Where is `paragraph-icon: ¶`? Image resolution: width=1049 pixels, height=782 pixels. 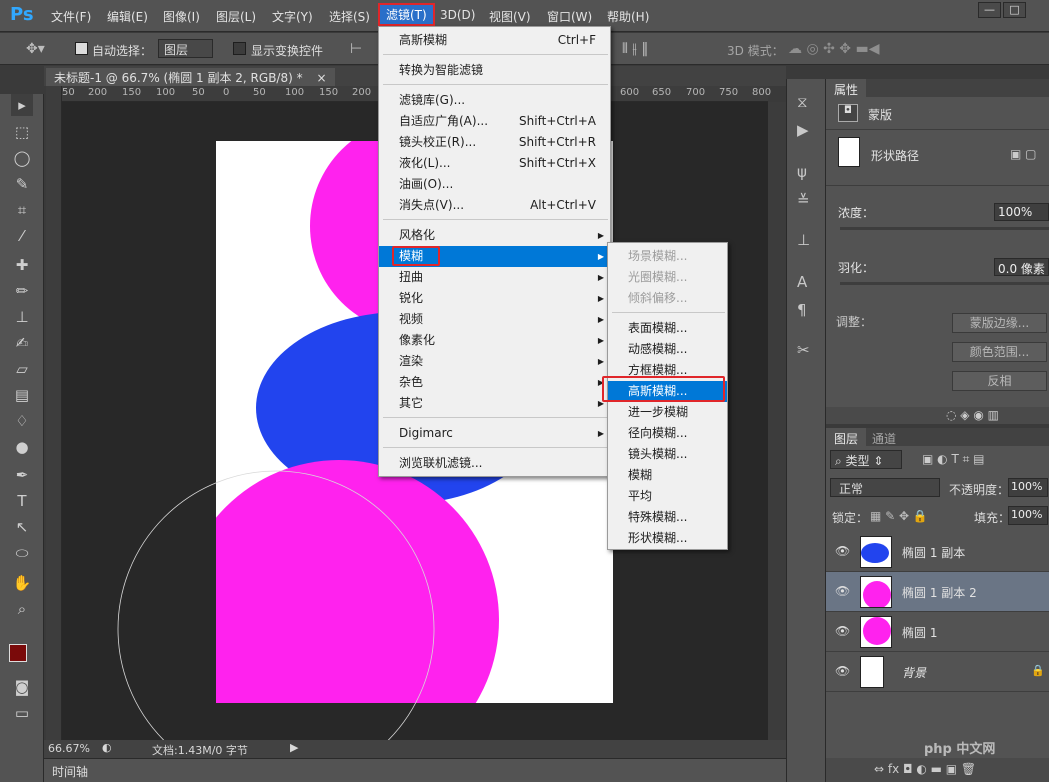 paragraph-icon: ¶ is located at coordinates (802, 310).